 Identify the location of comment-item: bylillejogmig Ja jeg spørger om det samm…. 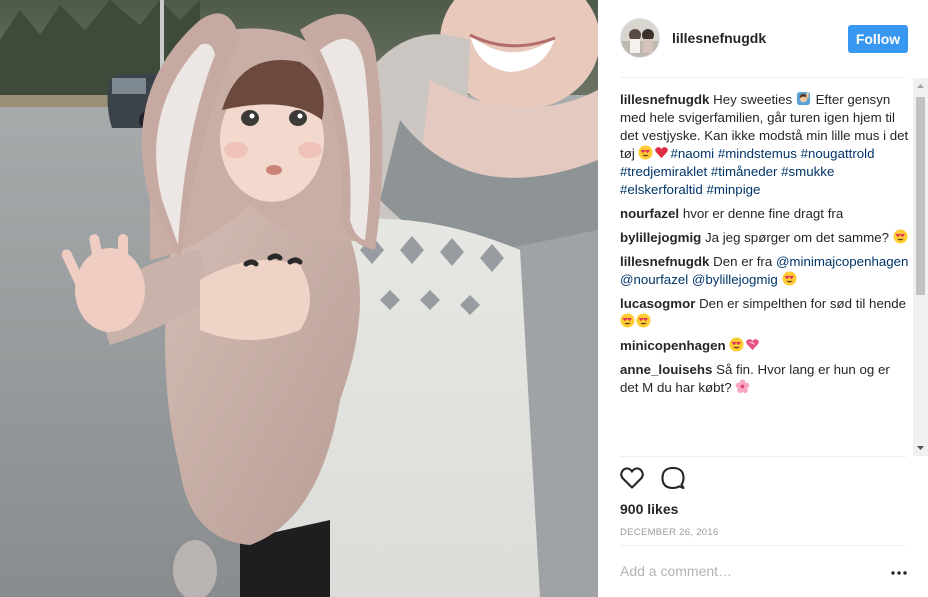
(765, 238).